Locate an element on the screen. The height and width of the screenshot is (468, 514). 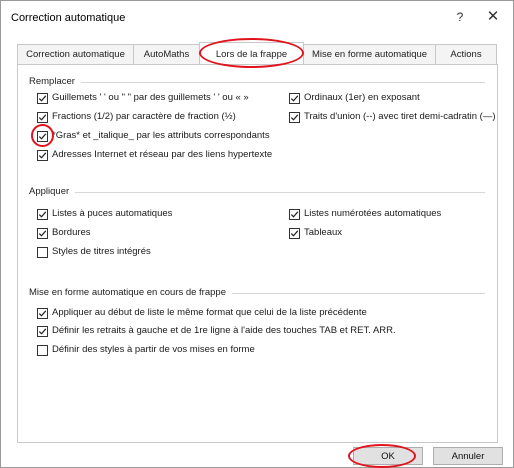
title-bar: Correction automatique ? ✕ is located at coordinates (257, 17).